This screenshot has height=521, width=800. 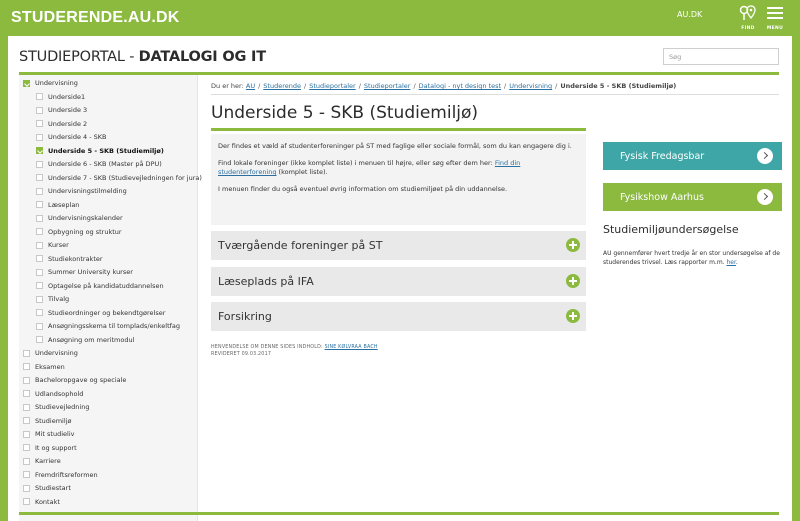 I want to click on sidebar-item: Tilvalg, so click(x=52, y=299).